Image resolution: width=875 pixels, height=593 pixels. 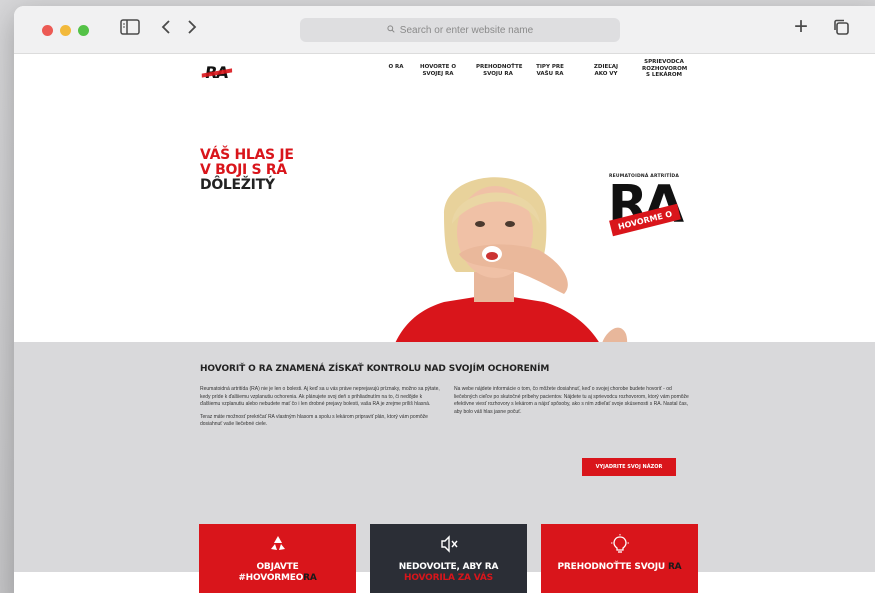 I want to click on forward-icon, so click(x=192, y=29).